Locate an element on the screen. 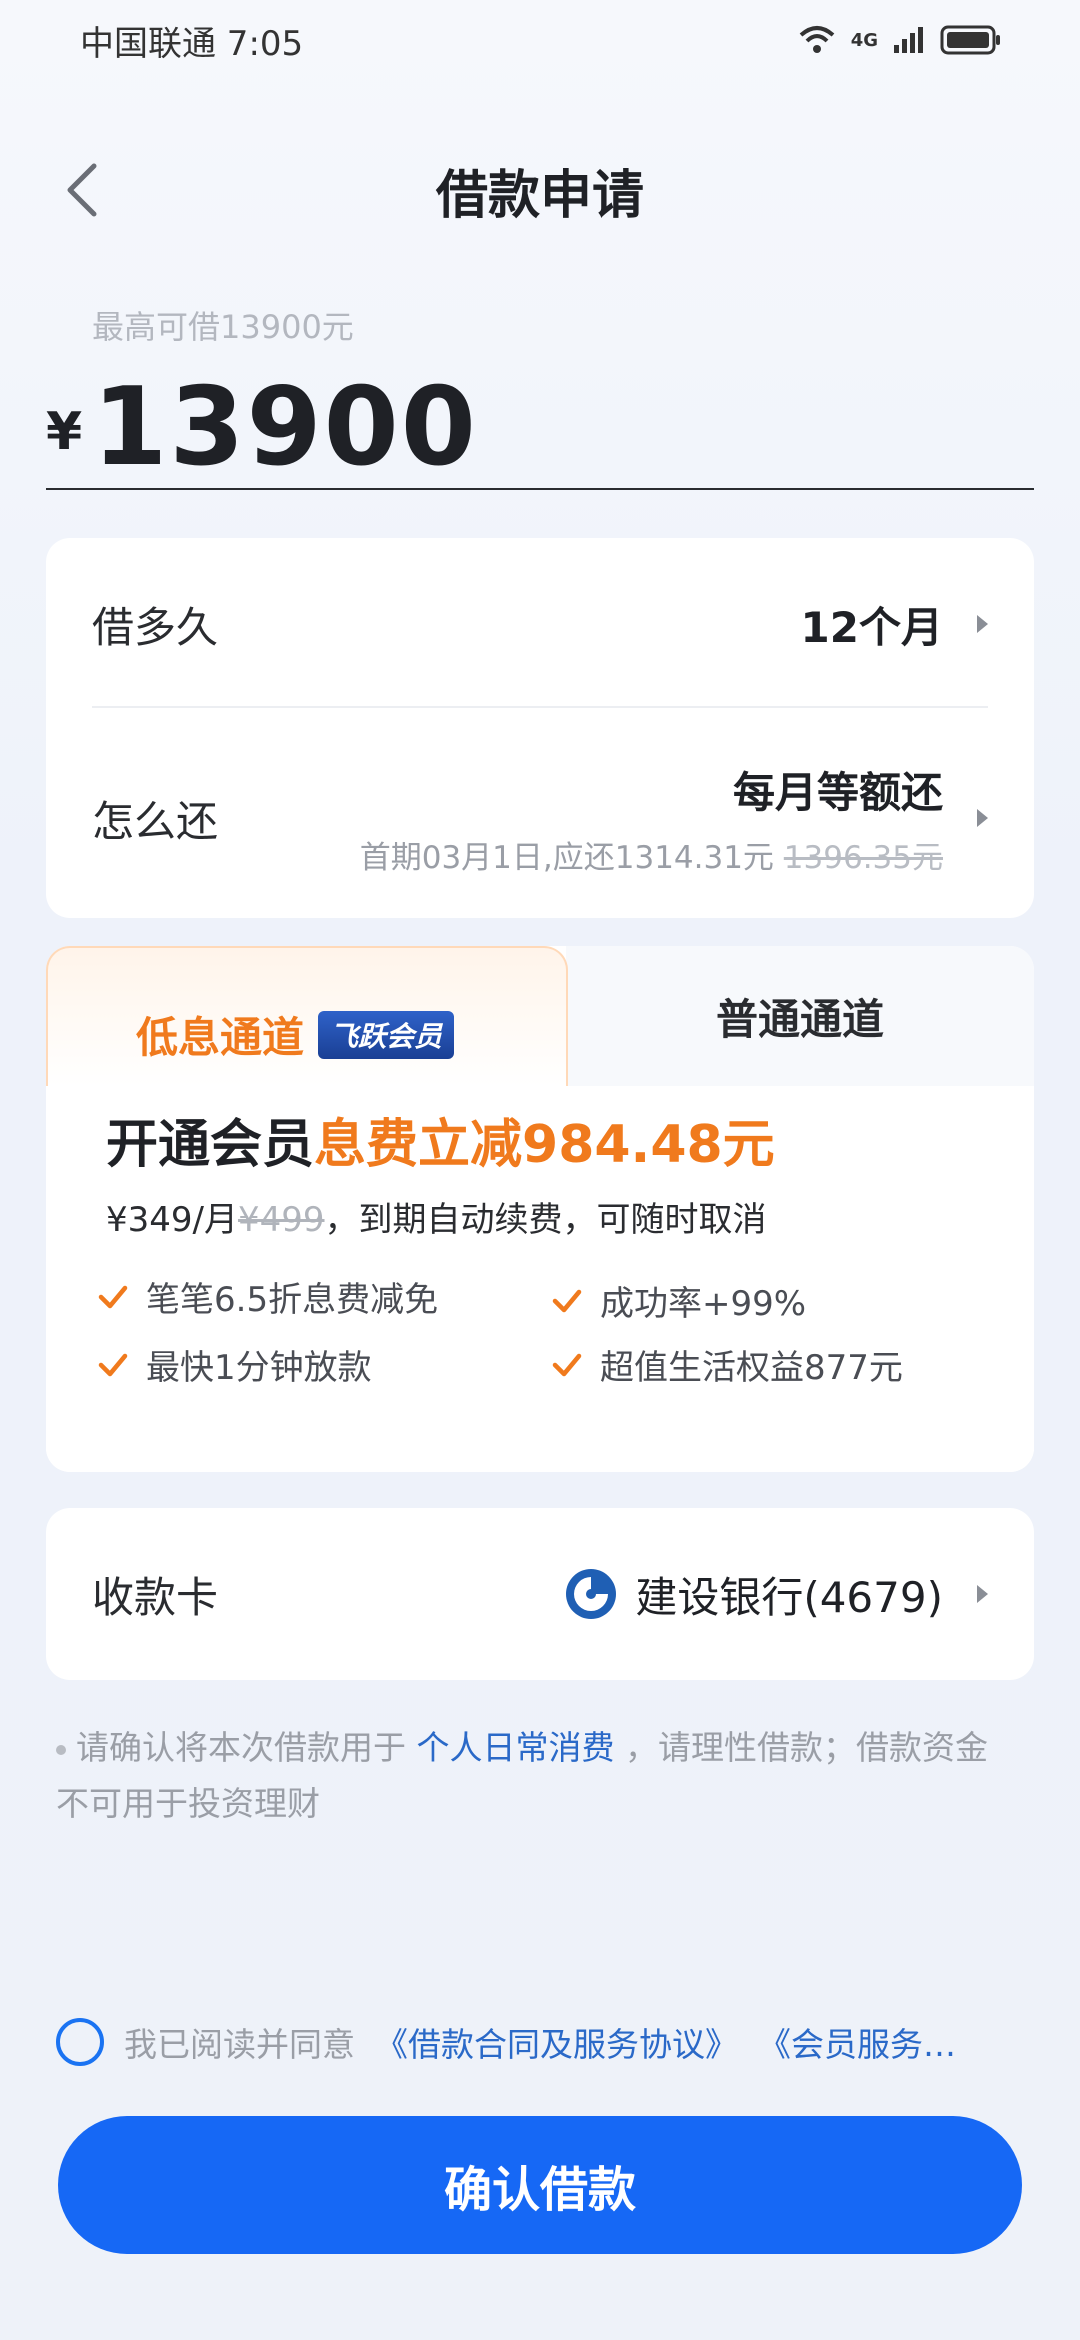 Image resolution: width=1080 pixels, height=2340 pixels. carrier-time: 中国联通 7:05 is located at coordinates (192, 43).